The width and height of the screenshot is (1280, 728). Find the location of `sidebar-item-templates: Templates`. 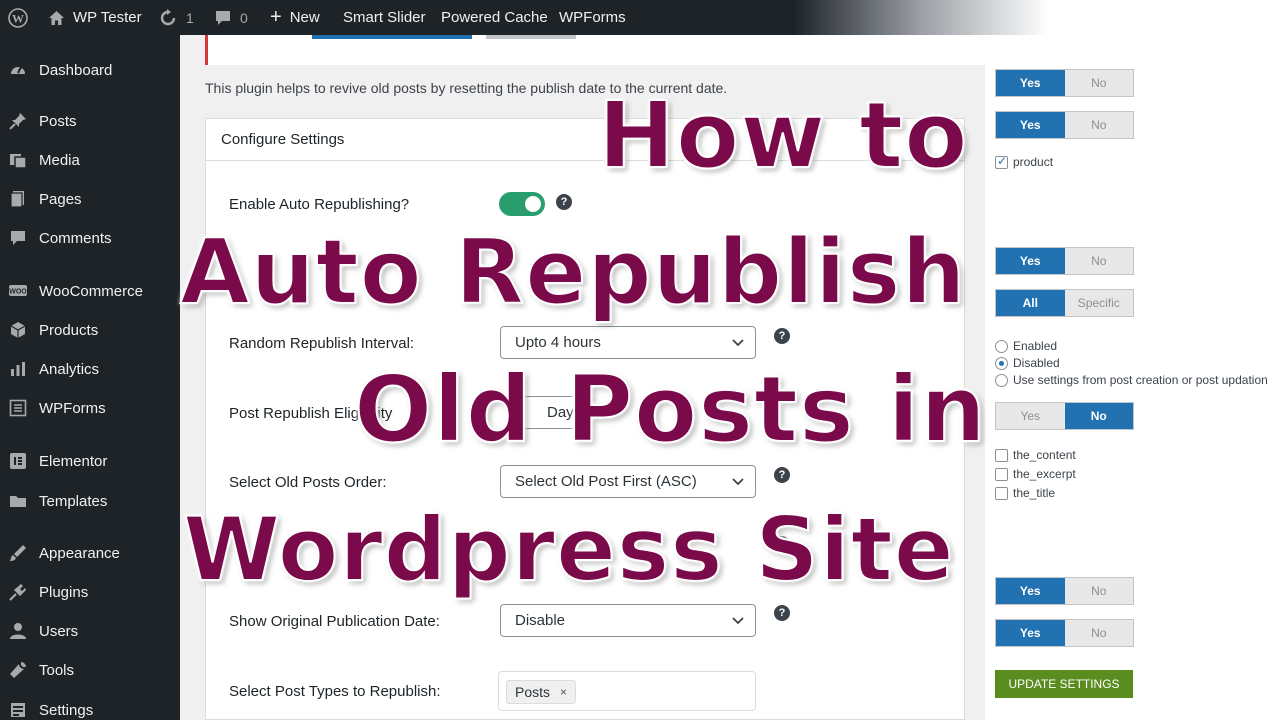

sidebar-item-templates: Templates is located at coordinates (90, 501).